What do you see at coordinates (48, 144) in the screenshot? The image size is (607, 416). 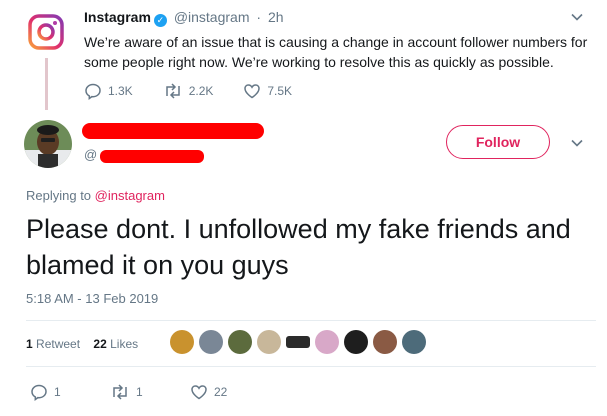 I see `avatar` at bounding box center [48, 144].